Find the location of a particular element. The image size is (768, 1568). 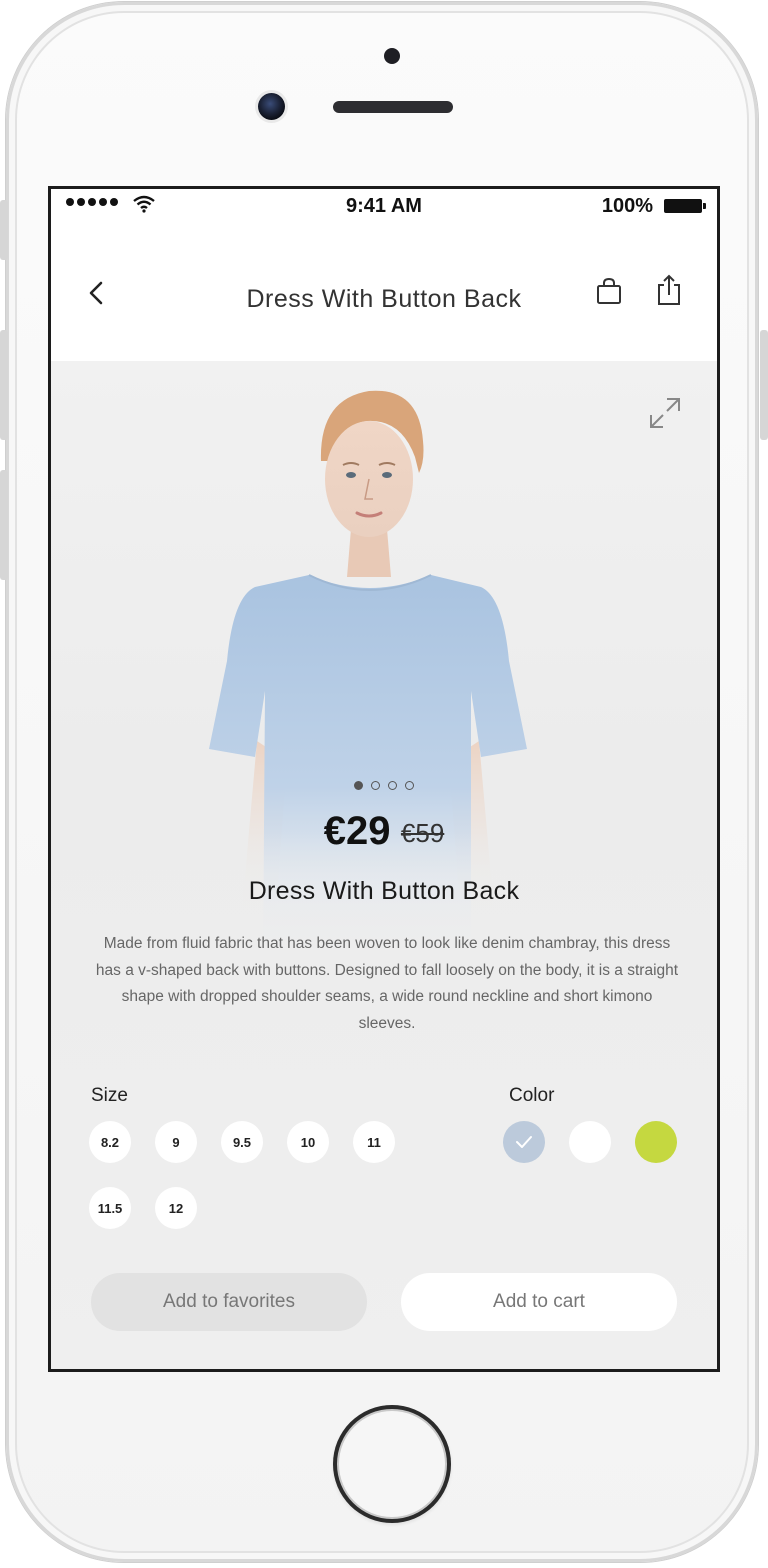

expand-icon is located at coordinates (665, 413).